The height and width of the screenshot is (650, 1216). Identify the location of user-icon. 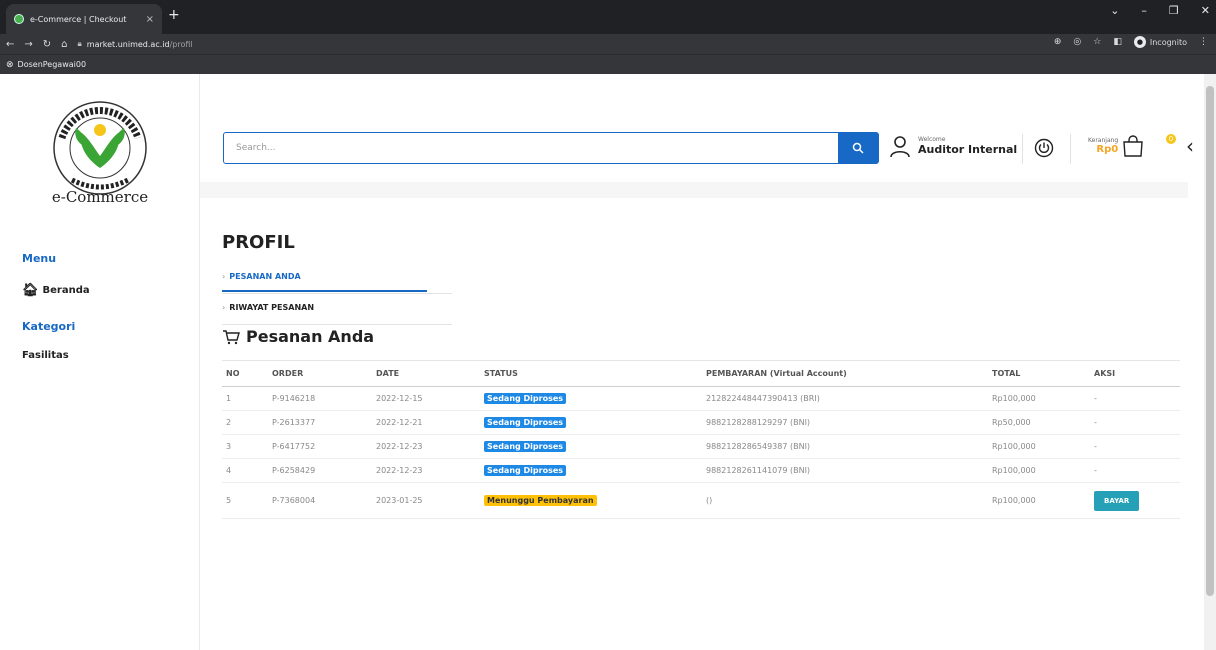
(900, 147).